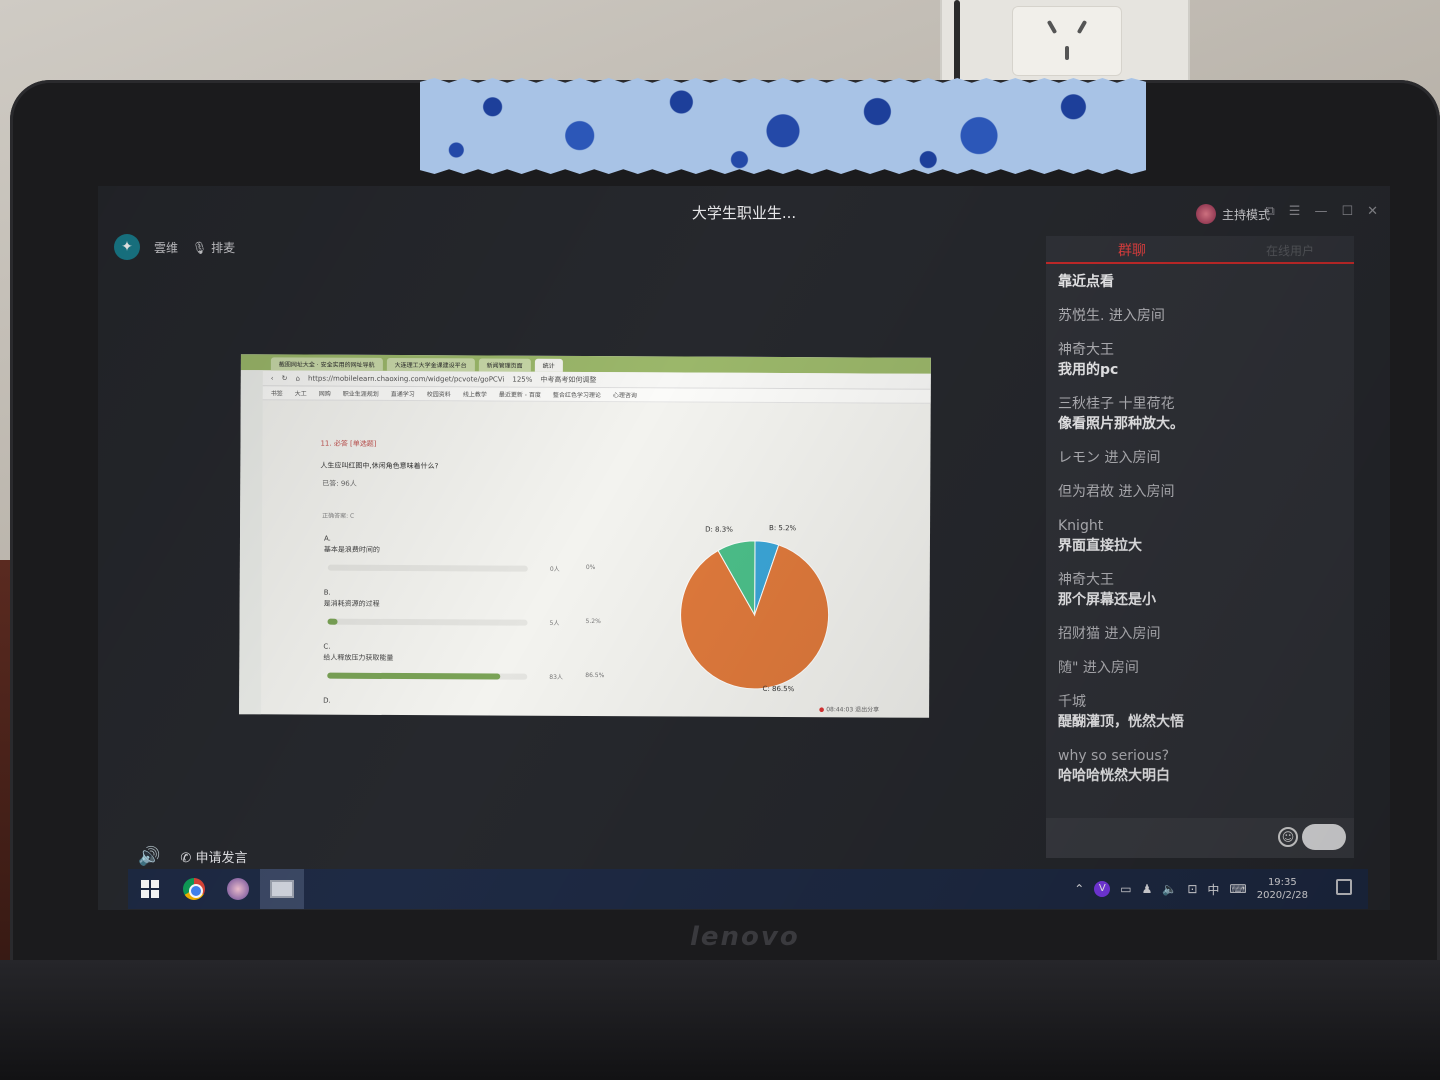  I want to click on chat-input: ☺, so click(1200, 838).